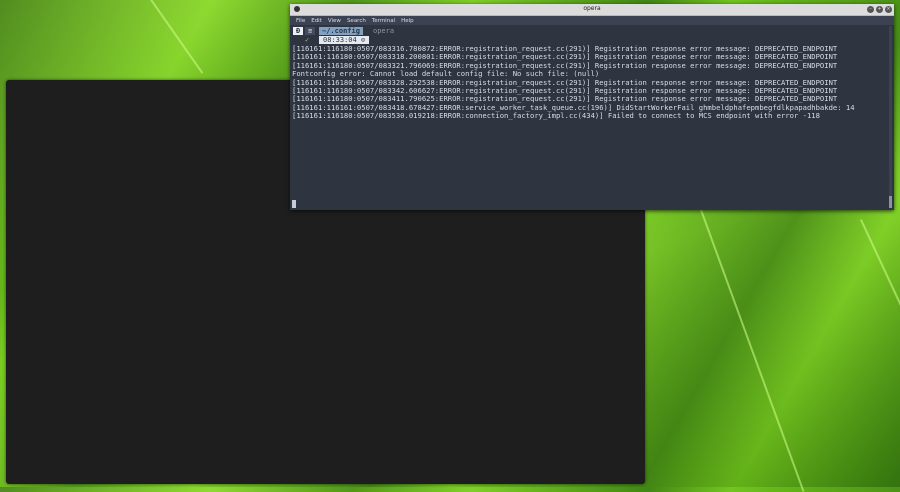 This screenshot has height=492, width=900. Describe the element at coordinates (890, 117) in the screenshot. I see `scrollbar-track` at that location.